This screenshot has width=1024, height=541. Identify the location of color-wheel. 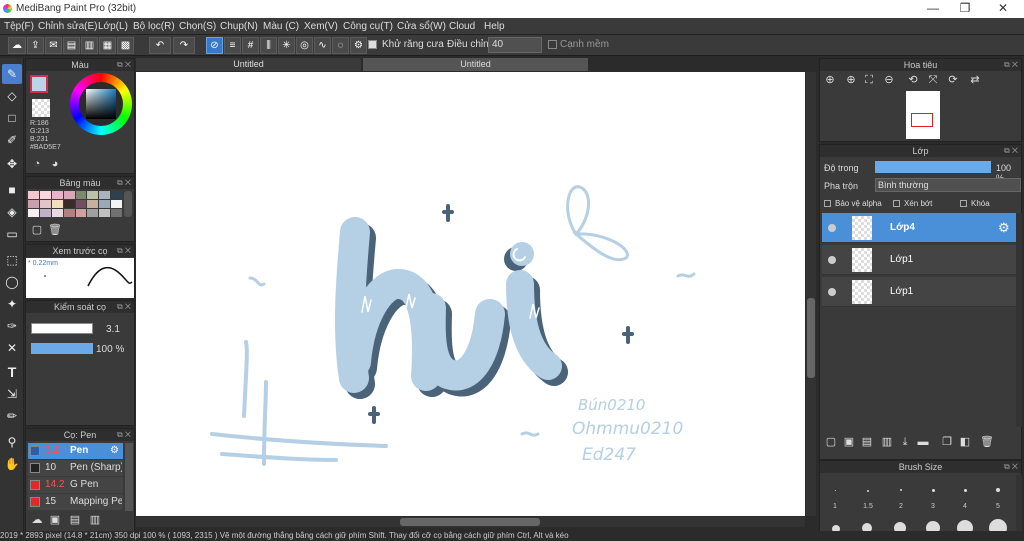
(101, 104).